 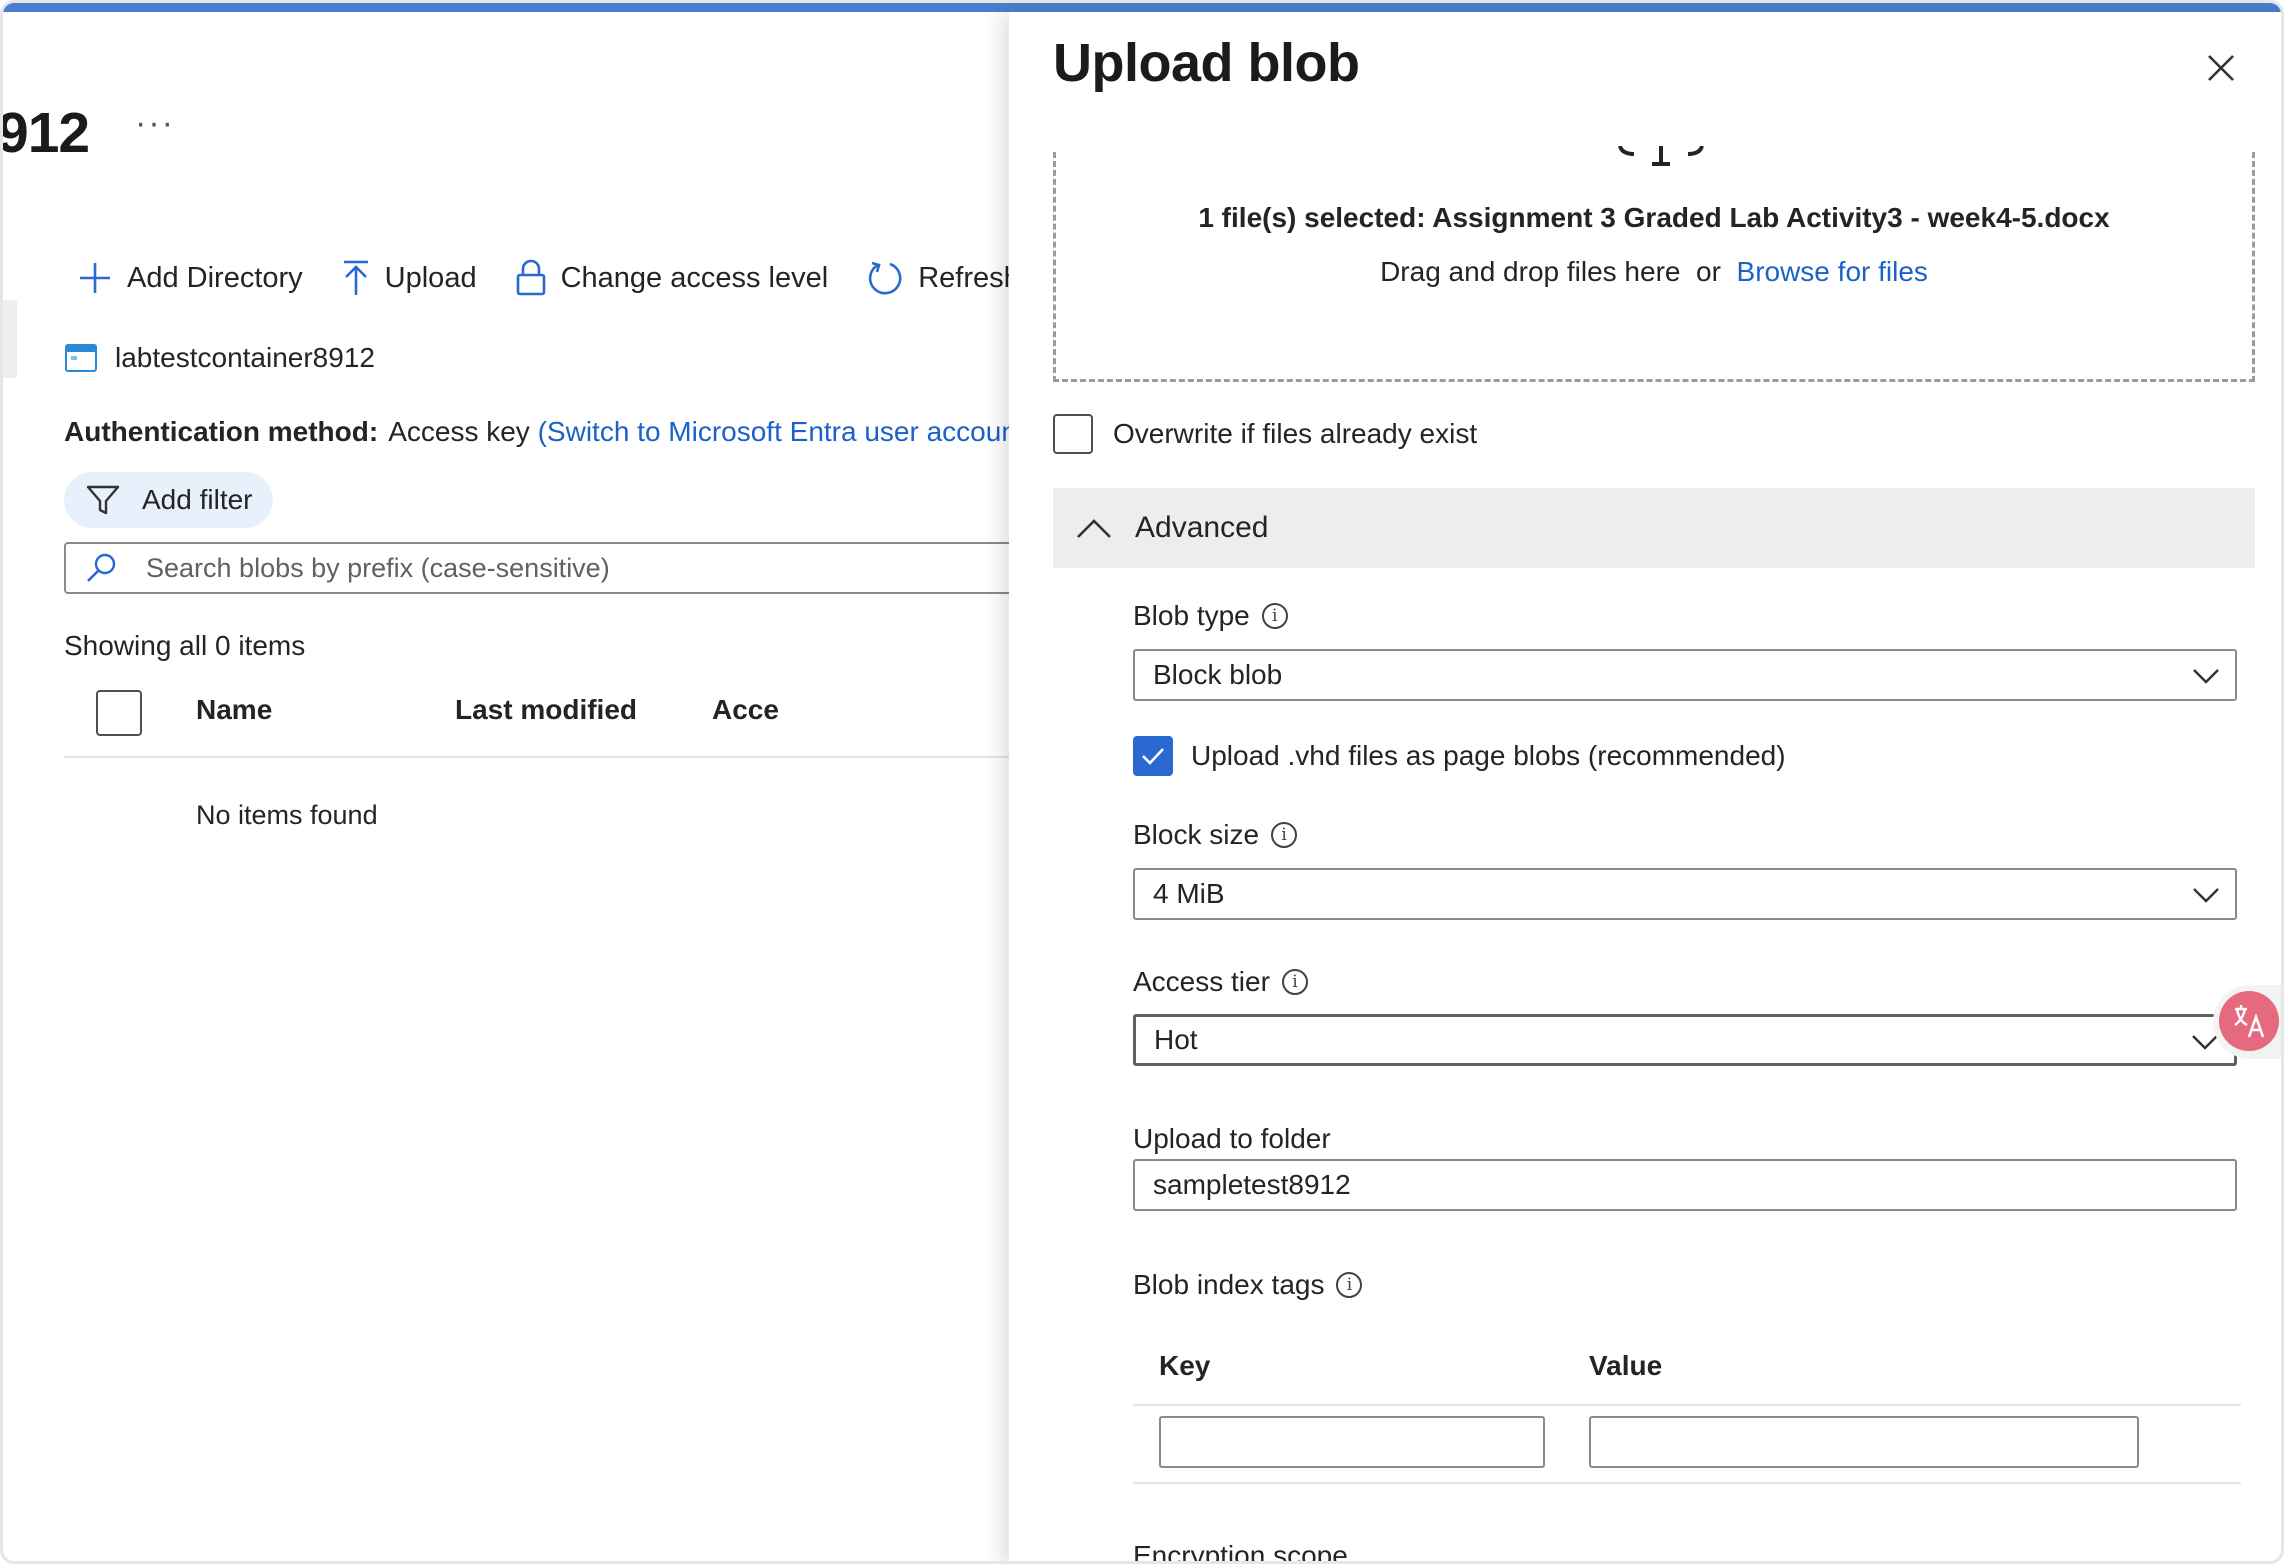 I want to click on tags-value-header: Value, so click(x=1626, y=1365).